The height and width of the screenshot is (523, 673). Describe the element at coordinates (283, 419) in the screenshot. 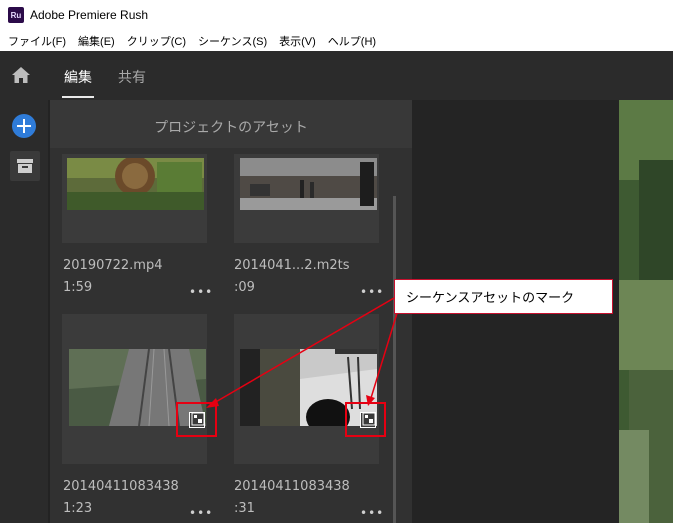

I see `sequence-glyph` at that location.